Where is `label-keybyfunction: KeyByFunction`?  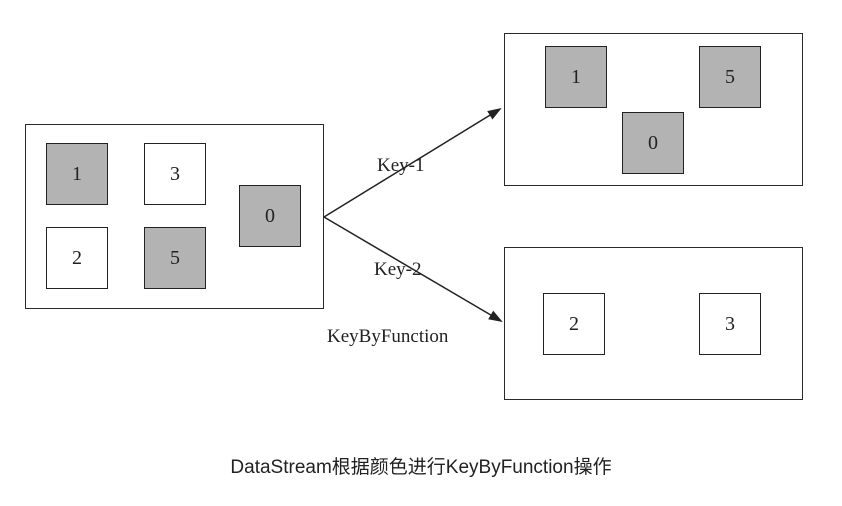 label-keybyfunction: KeyByFunction is located at coordinates (388, 336).